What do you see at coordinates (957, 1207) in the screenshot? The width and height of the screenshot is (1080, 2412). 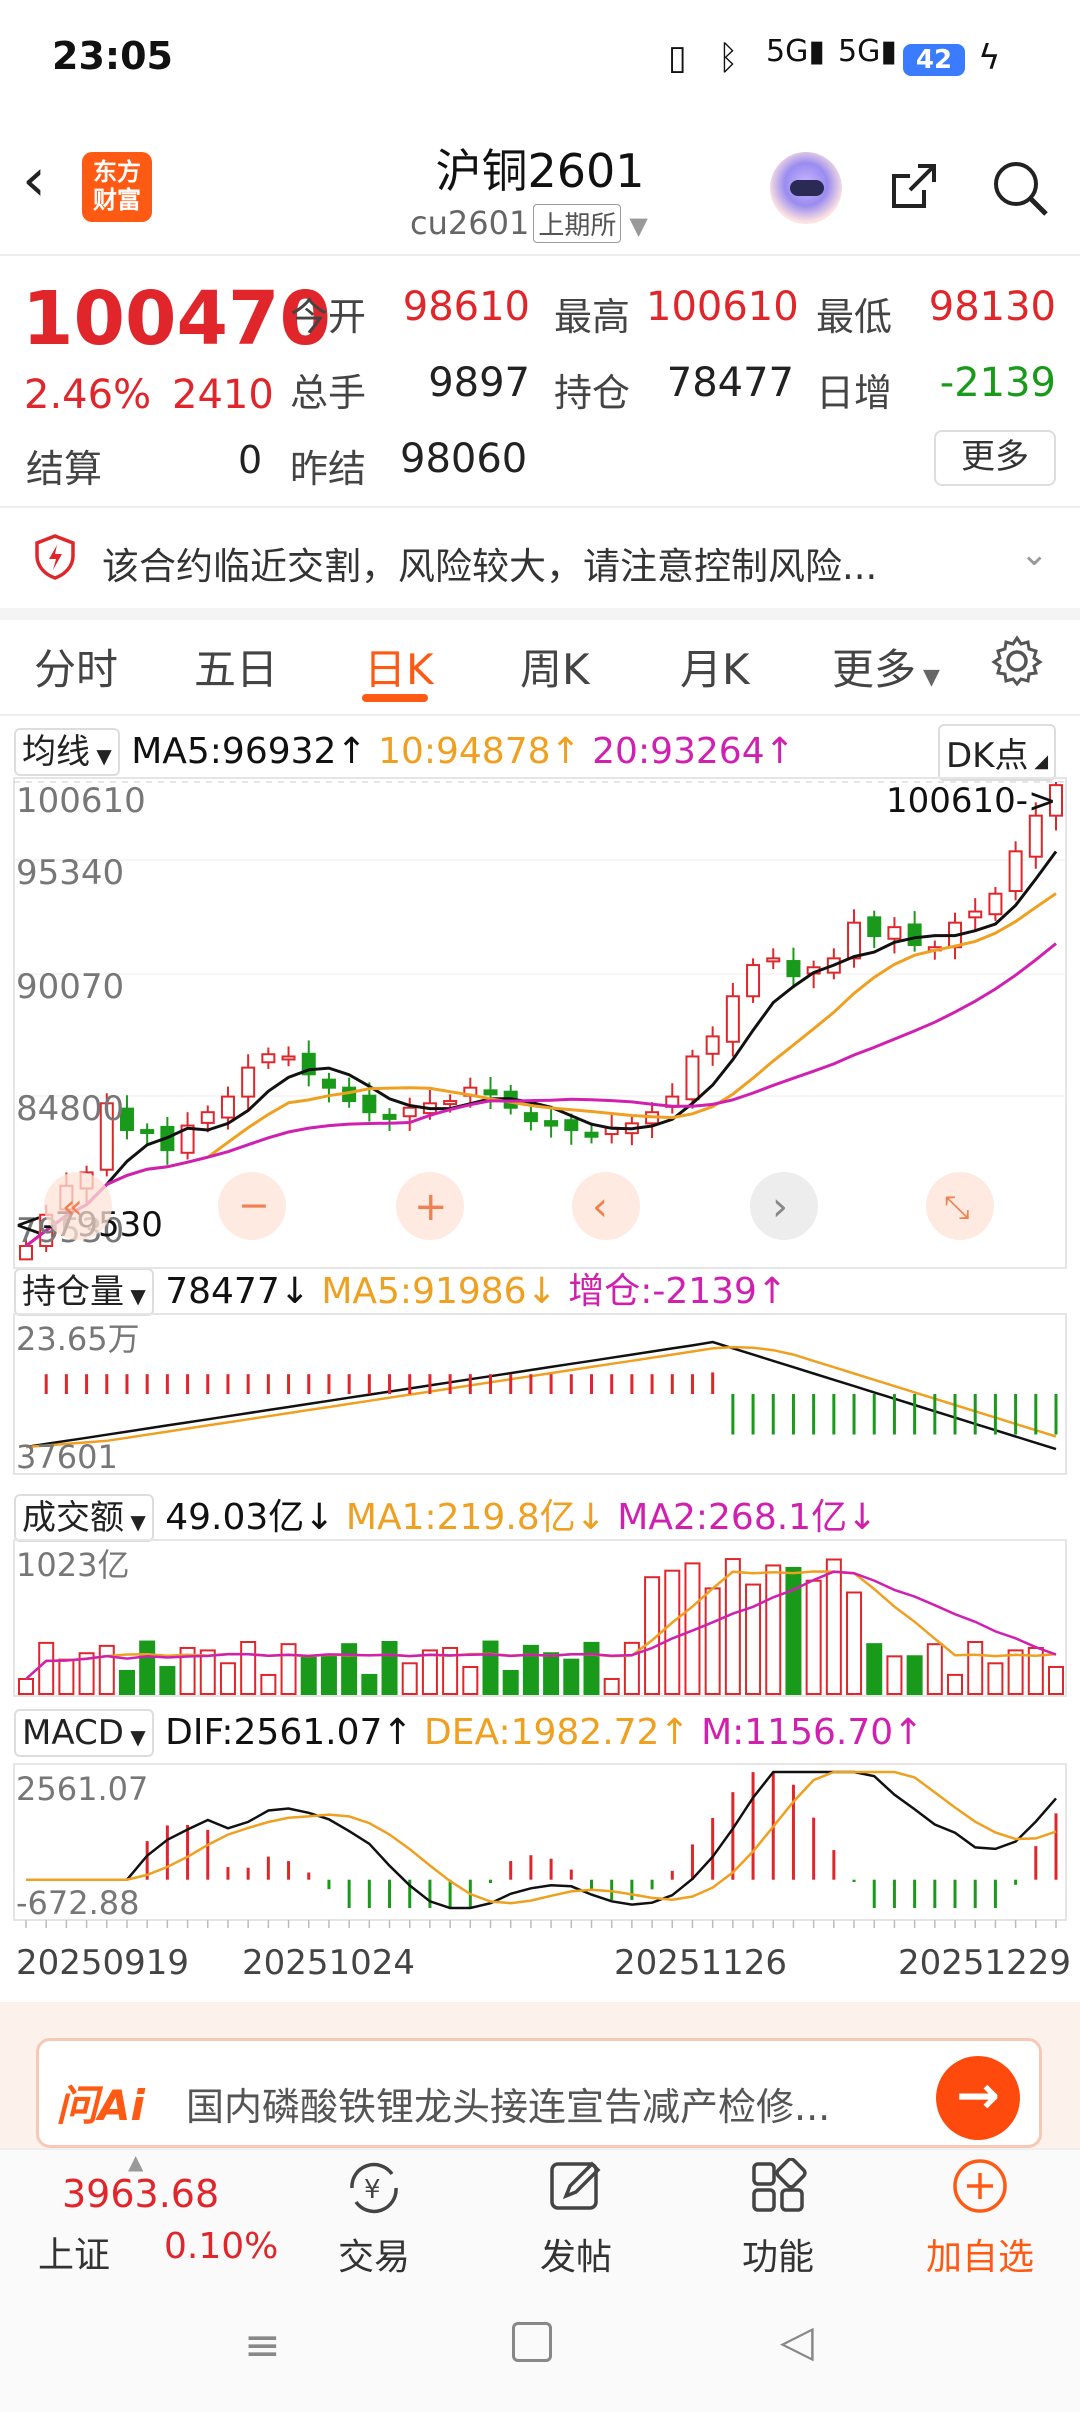 I see `expand-icon: ⤡` at bounding box center [957, 1207].